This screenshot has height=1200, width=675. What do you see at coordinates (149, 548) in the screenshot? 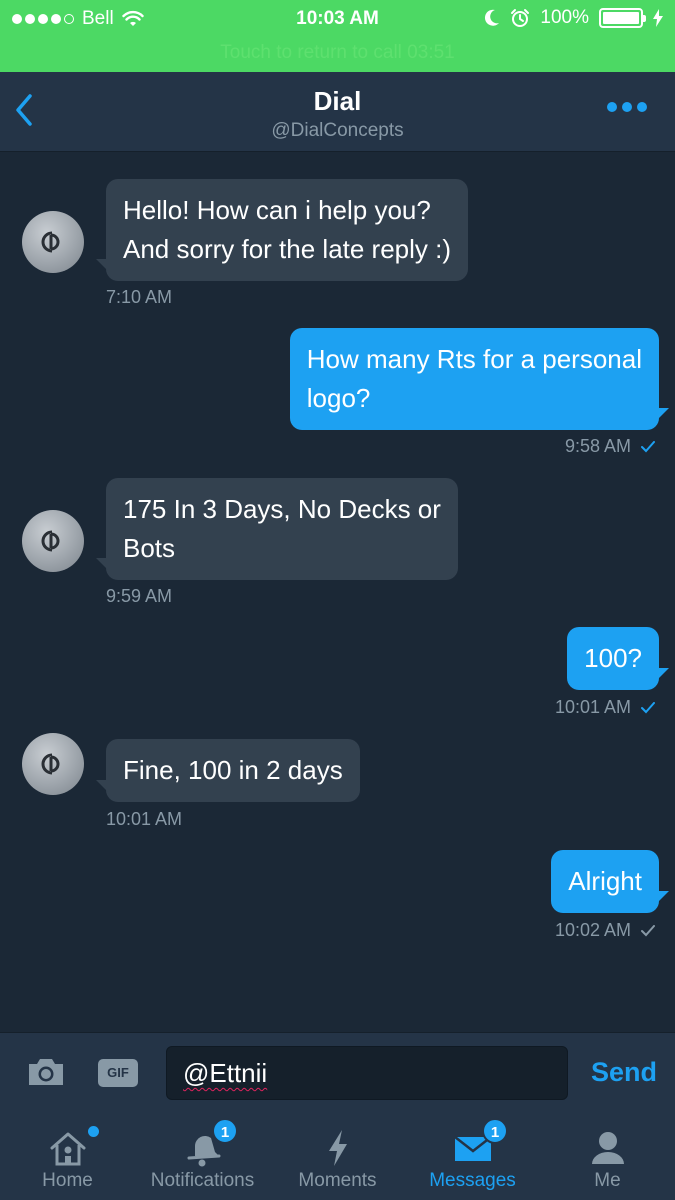
I see `message-line: Bots` at bounding box center [149, 548].